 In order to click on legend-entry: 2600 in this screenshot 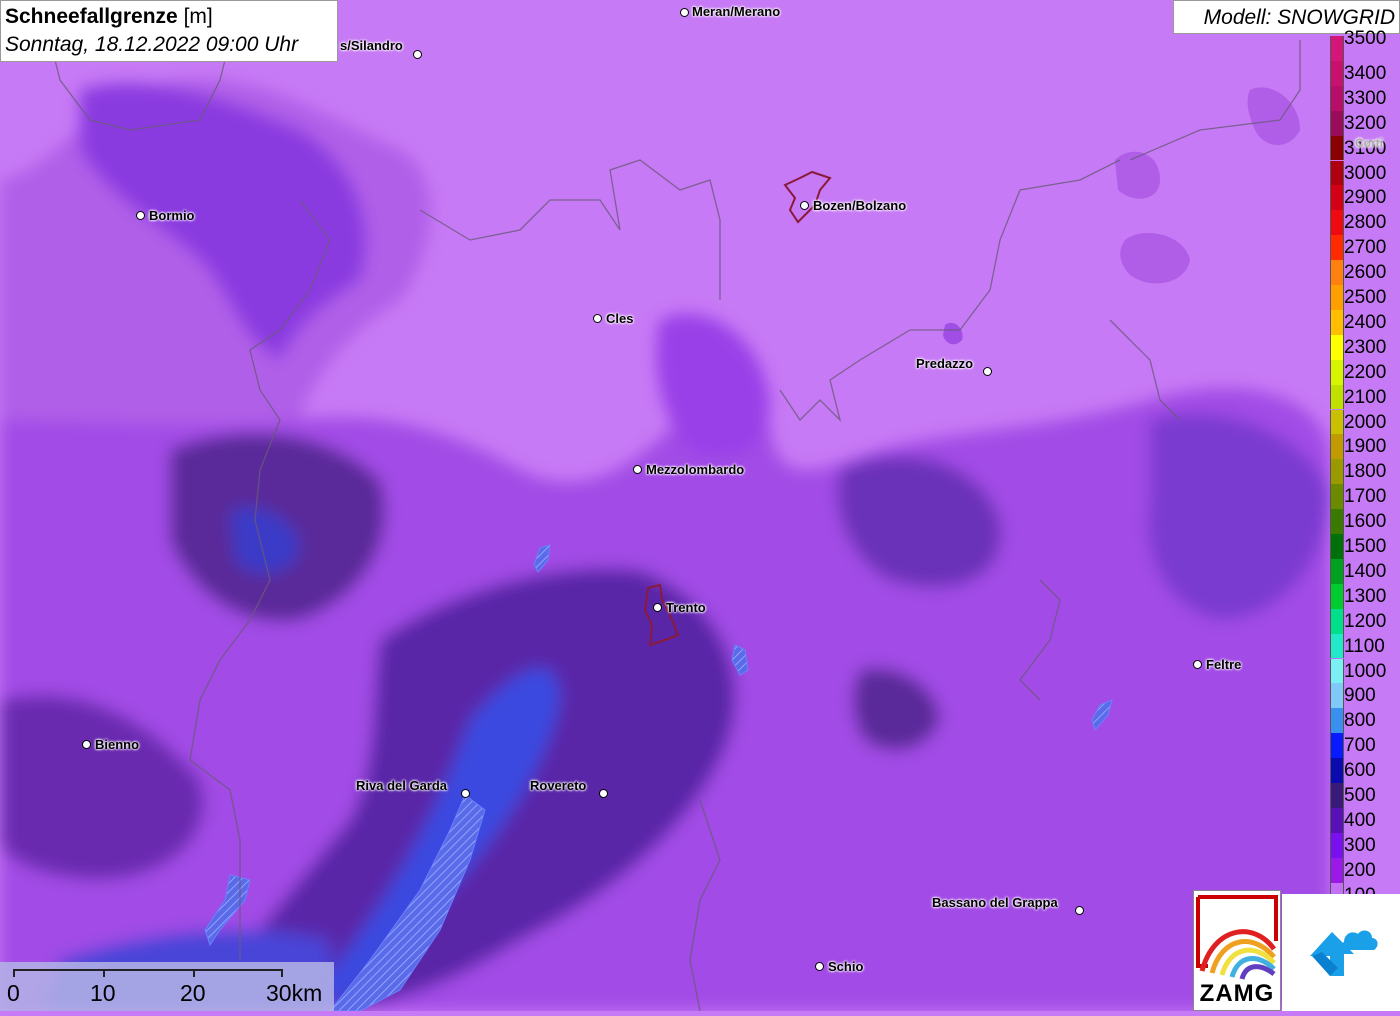, I will do `click(1364, 272)`.